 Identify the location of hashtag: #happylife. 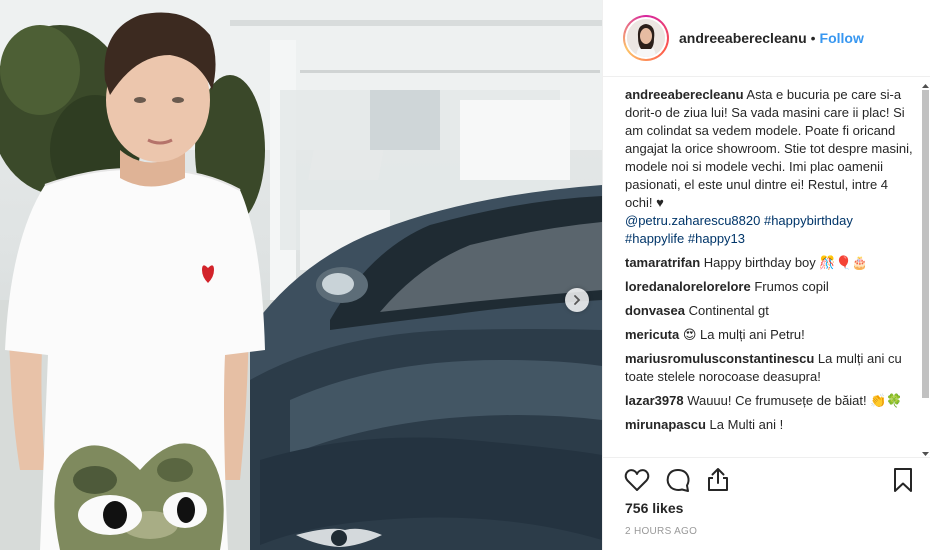
(654, 238).